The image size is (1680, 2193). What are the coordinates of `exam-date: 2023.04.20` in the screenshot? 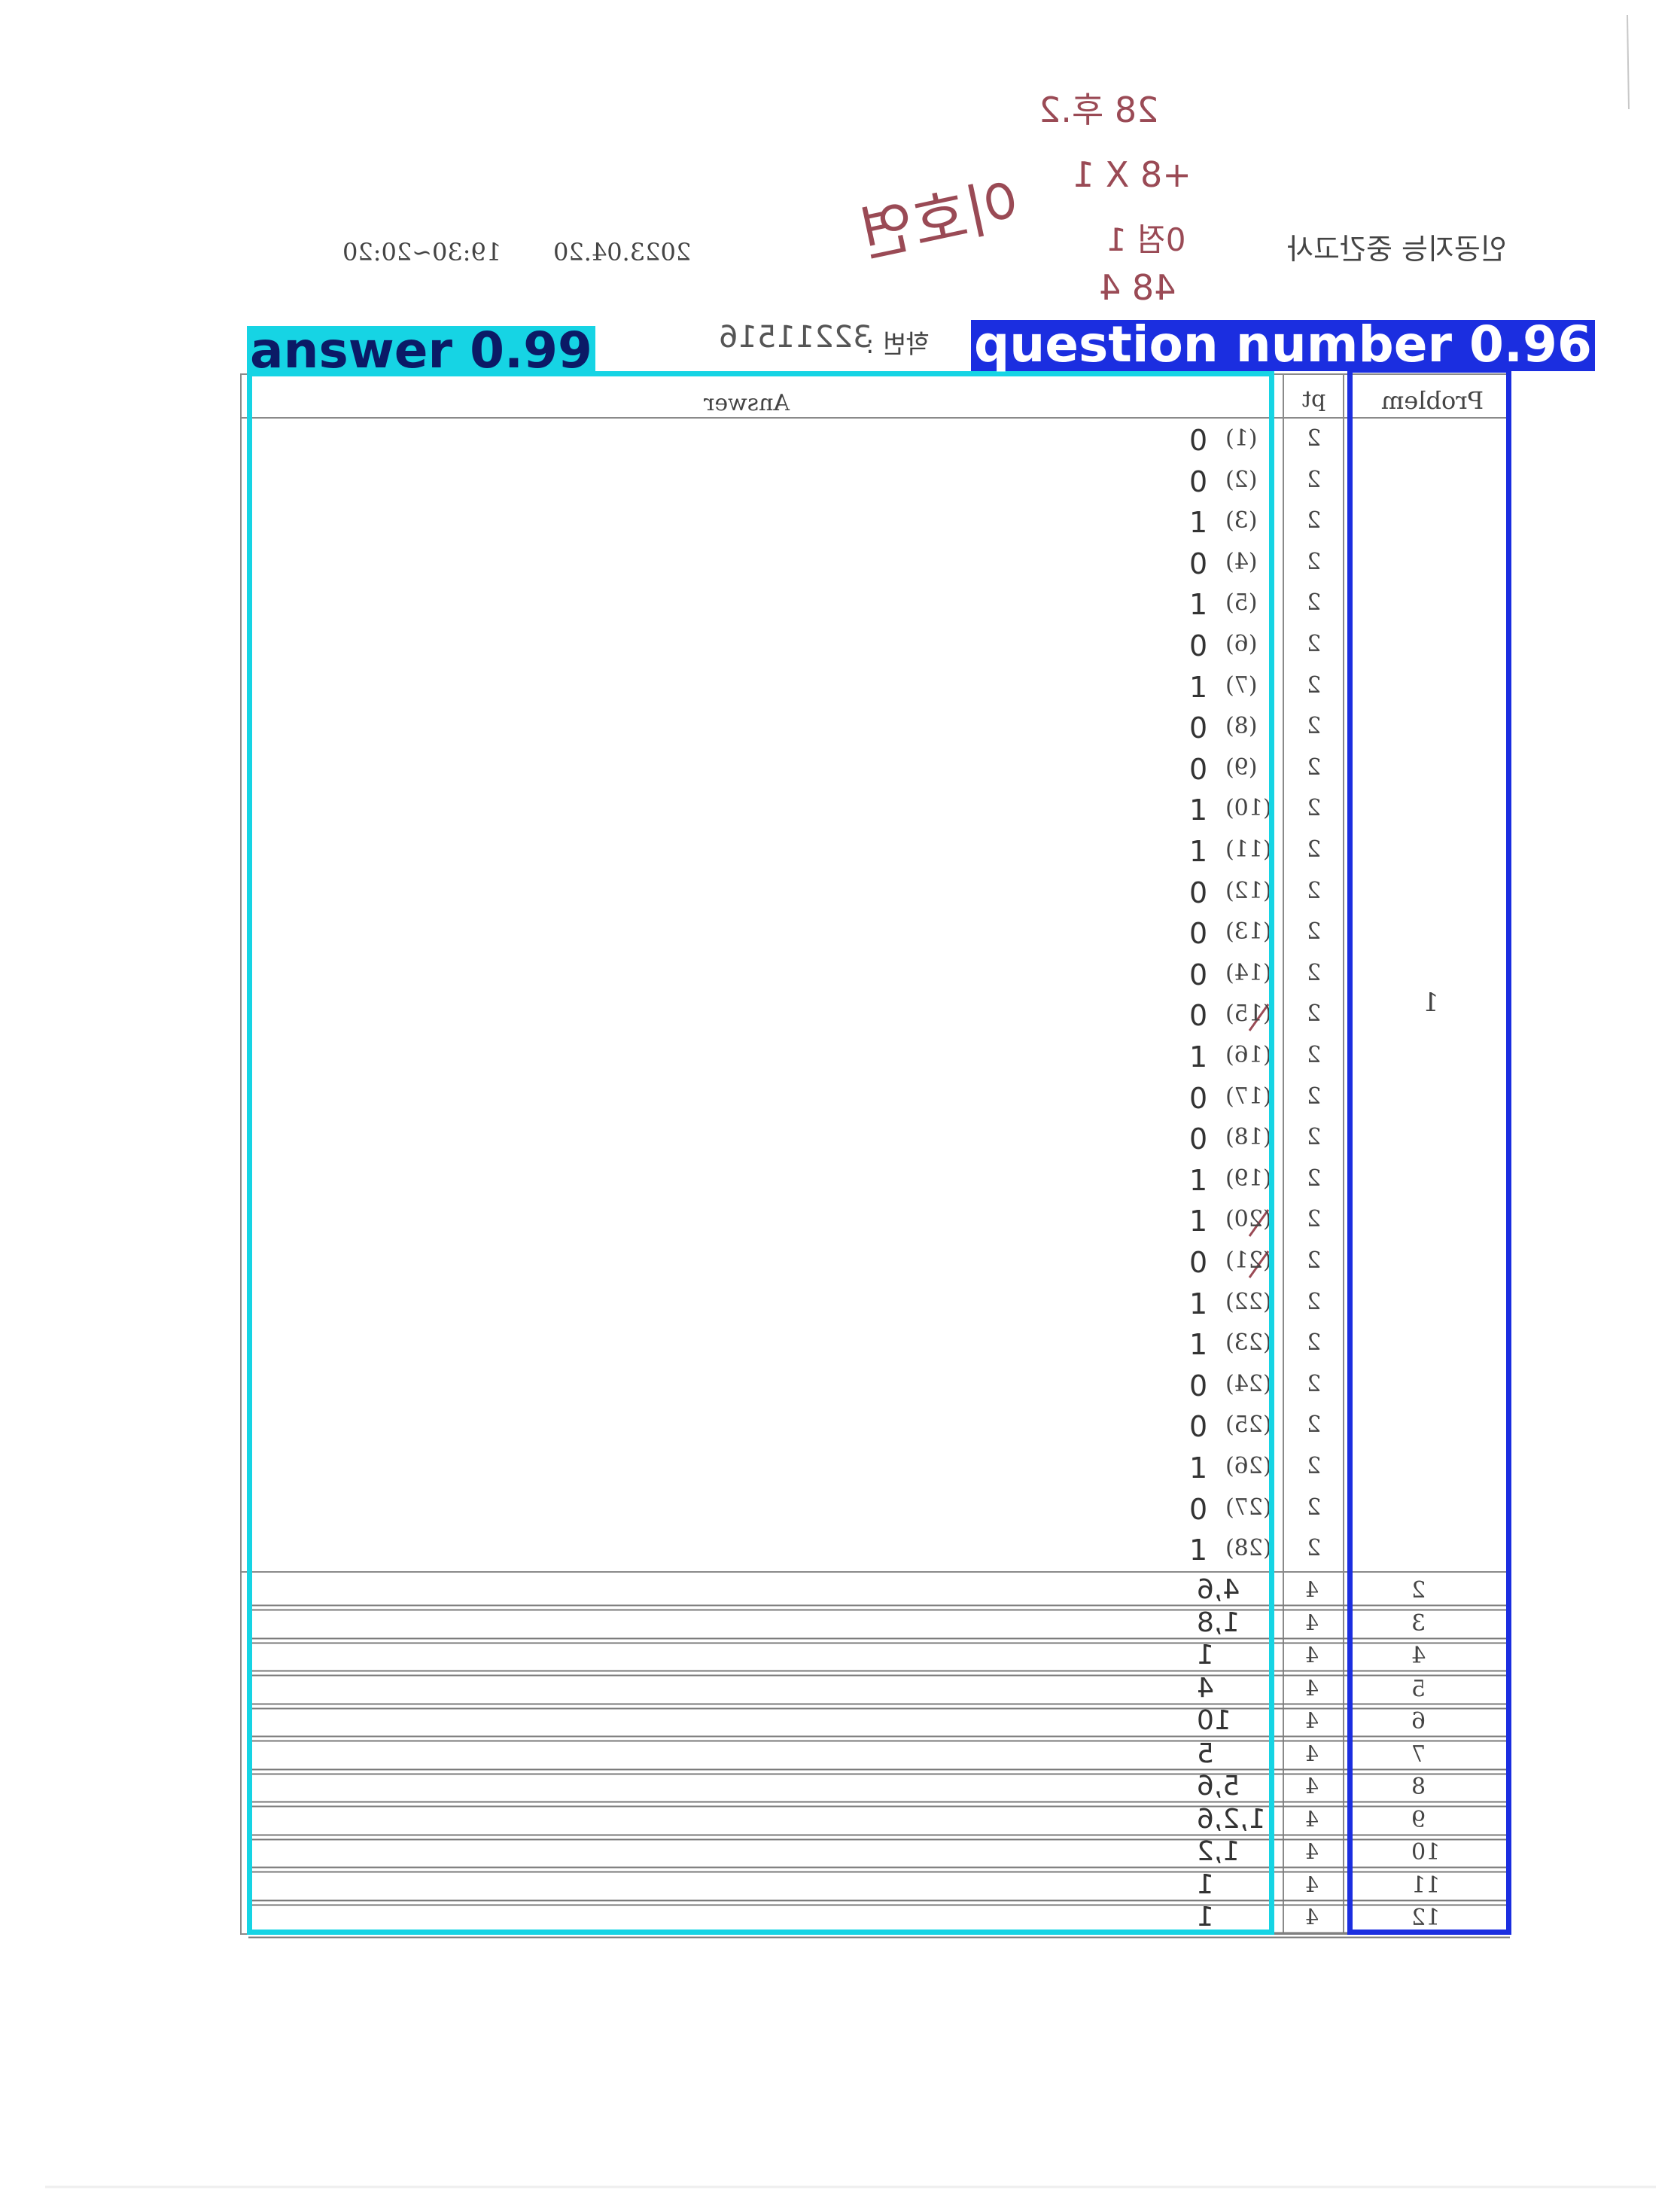 It's located at (622, 253).